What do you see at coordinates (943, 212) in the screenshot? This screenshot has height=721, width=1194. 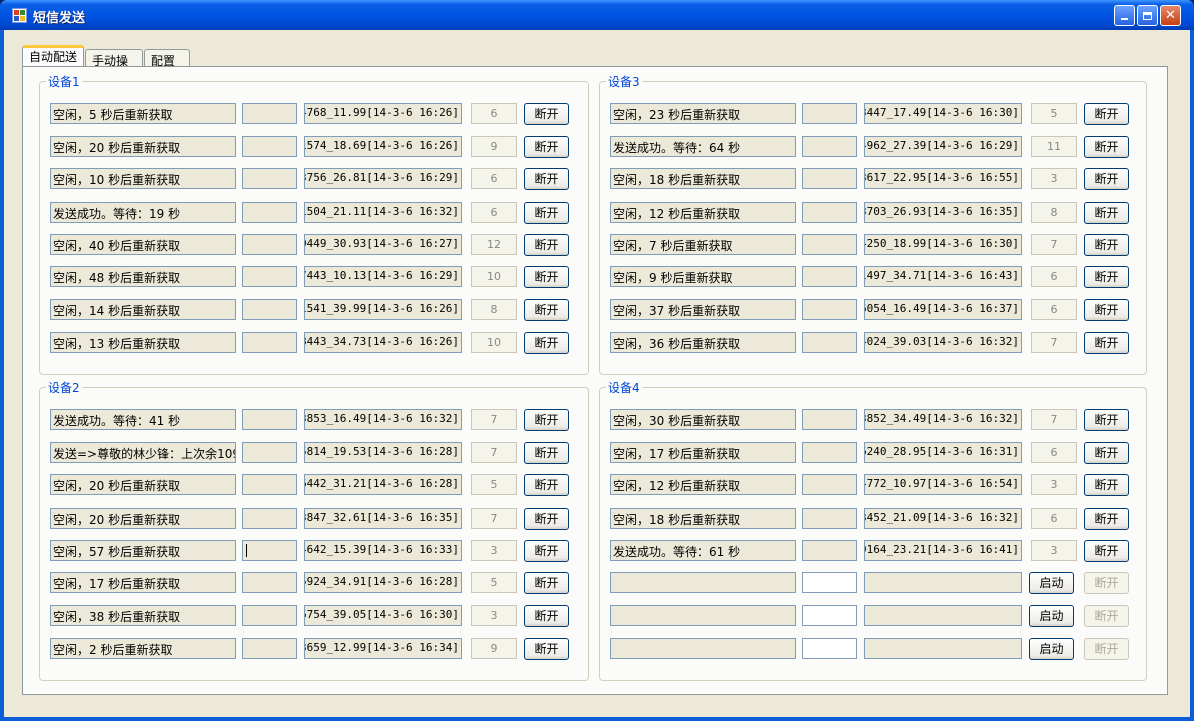 I see `message-info-field: !43703_26.93[14-3-6 16:35]` at bounding box center [943, 212].